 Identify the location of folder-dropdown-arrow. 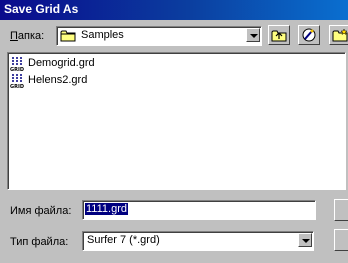
(253, 35).